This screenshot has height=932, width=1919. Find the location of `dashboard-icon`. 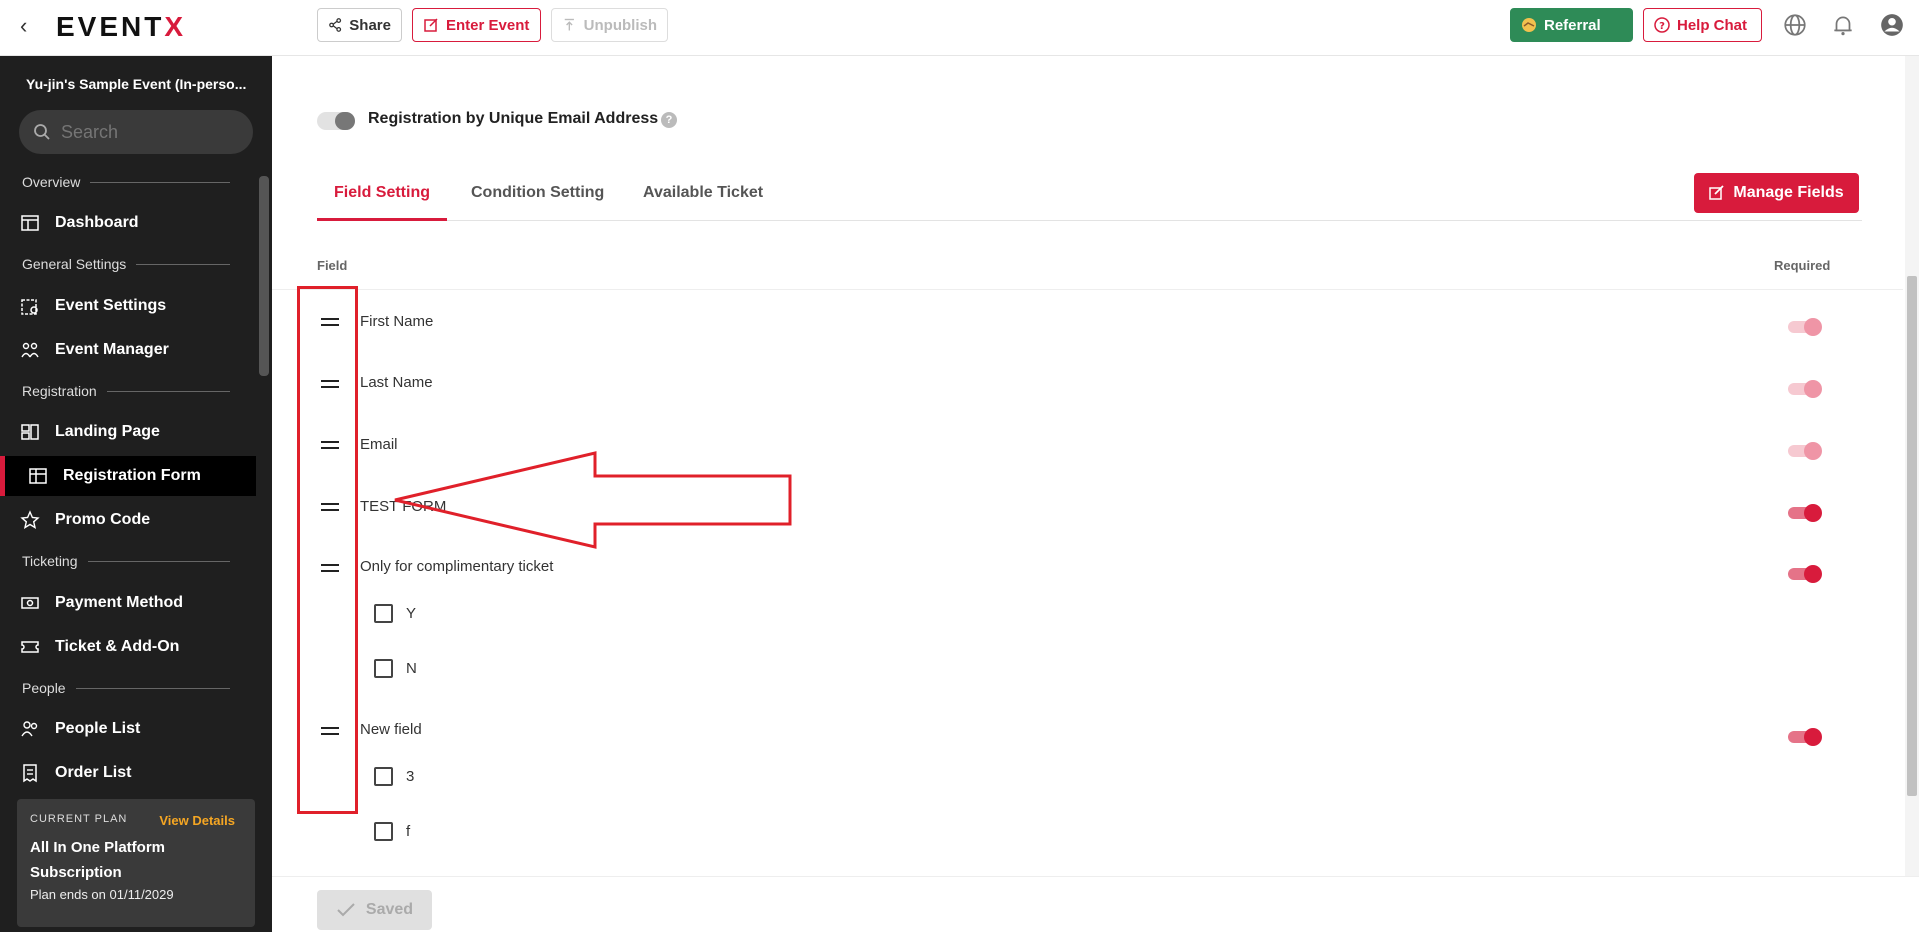

dashboard-icon is located at coordinates (30, 223).